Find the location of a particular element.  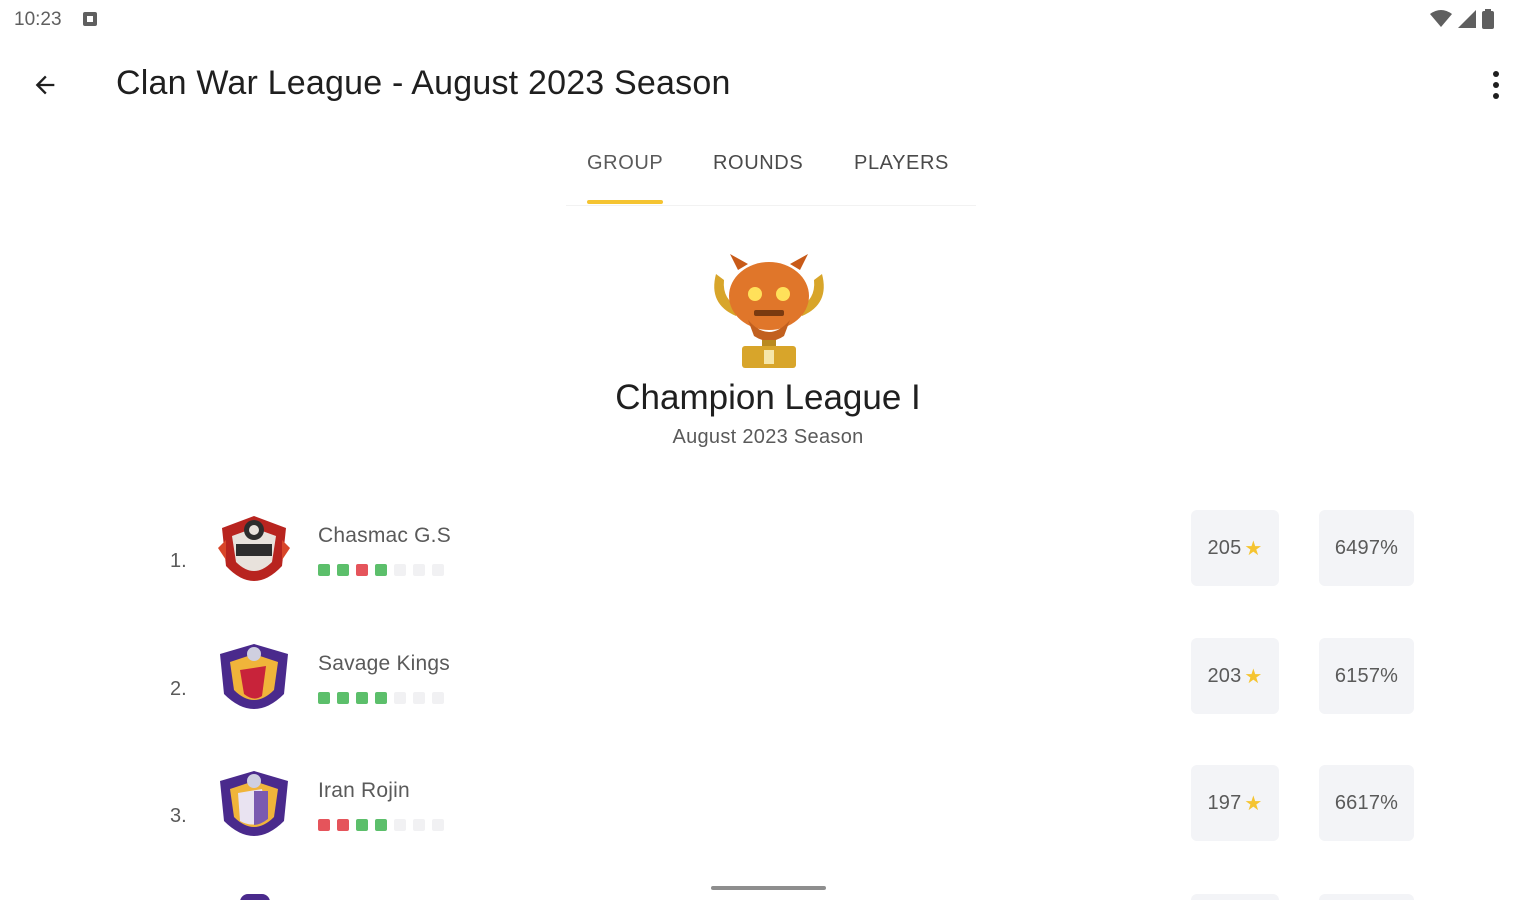

percentage-box: 6617% is located at coordinates (1366, 803).